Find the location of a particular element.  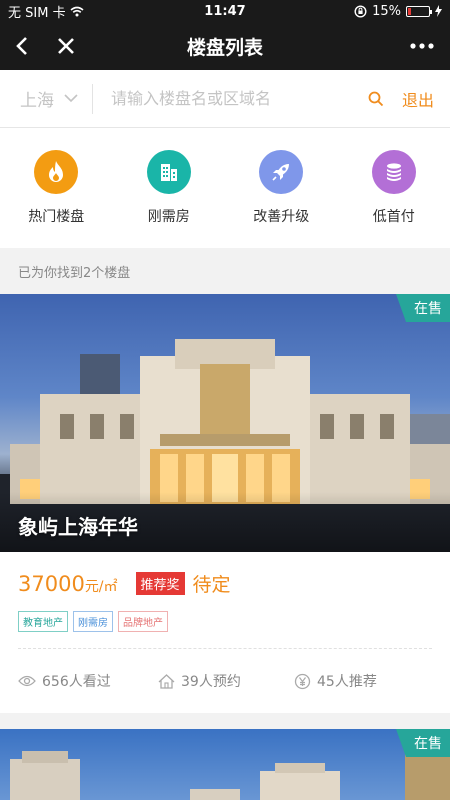

rocket-icon is located at coordinates (281, 172).